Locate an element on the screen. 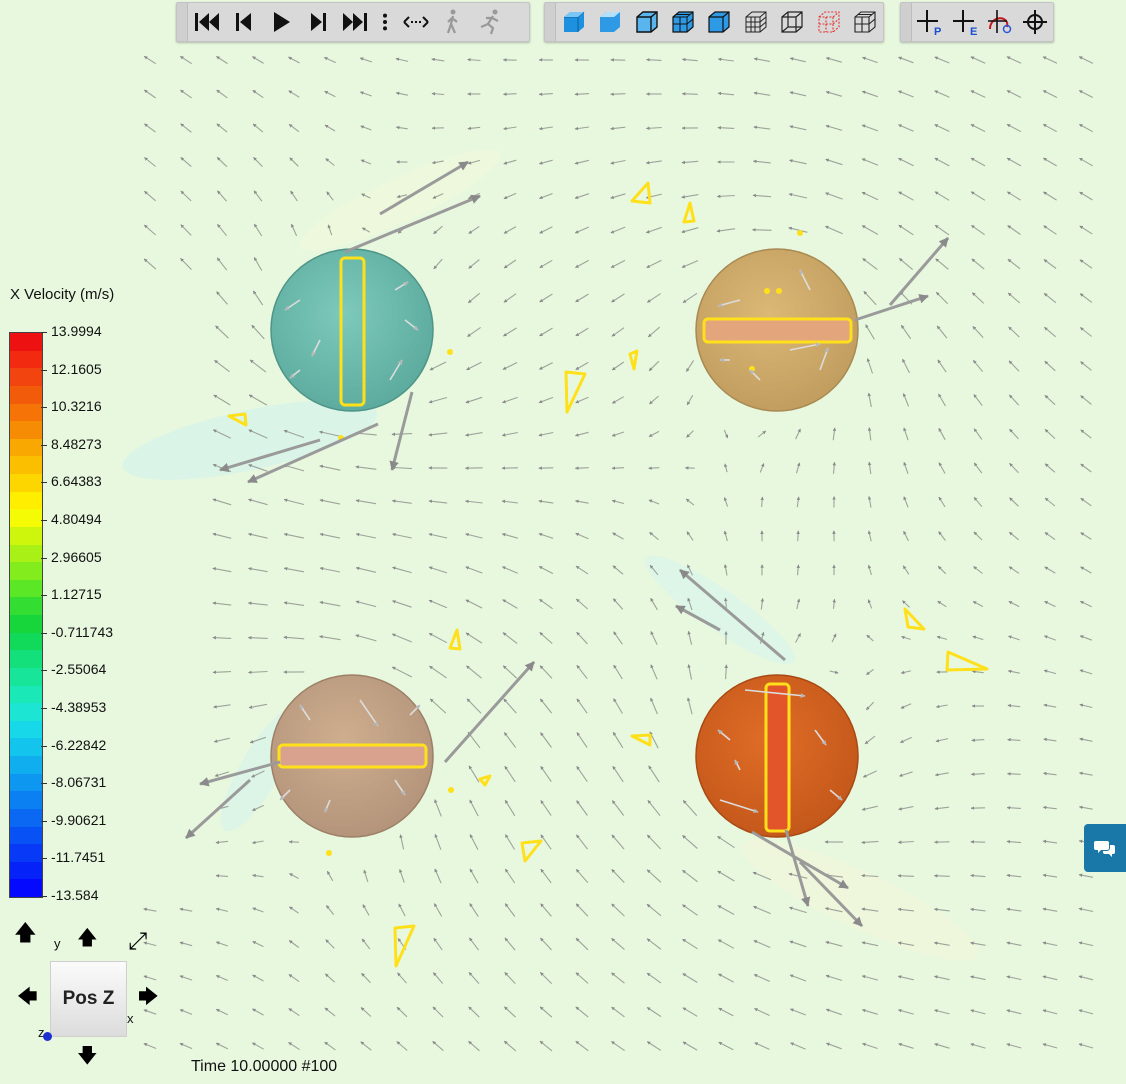 The width and height of the screenshot is (1126, 1084). arrow-right-icon: 🡆 is located at coordinates (148, 997).